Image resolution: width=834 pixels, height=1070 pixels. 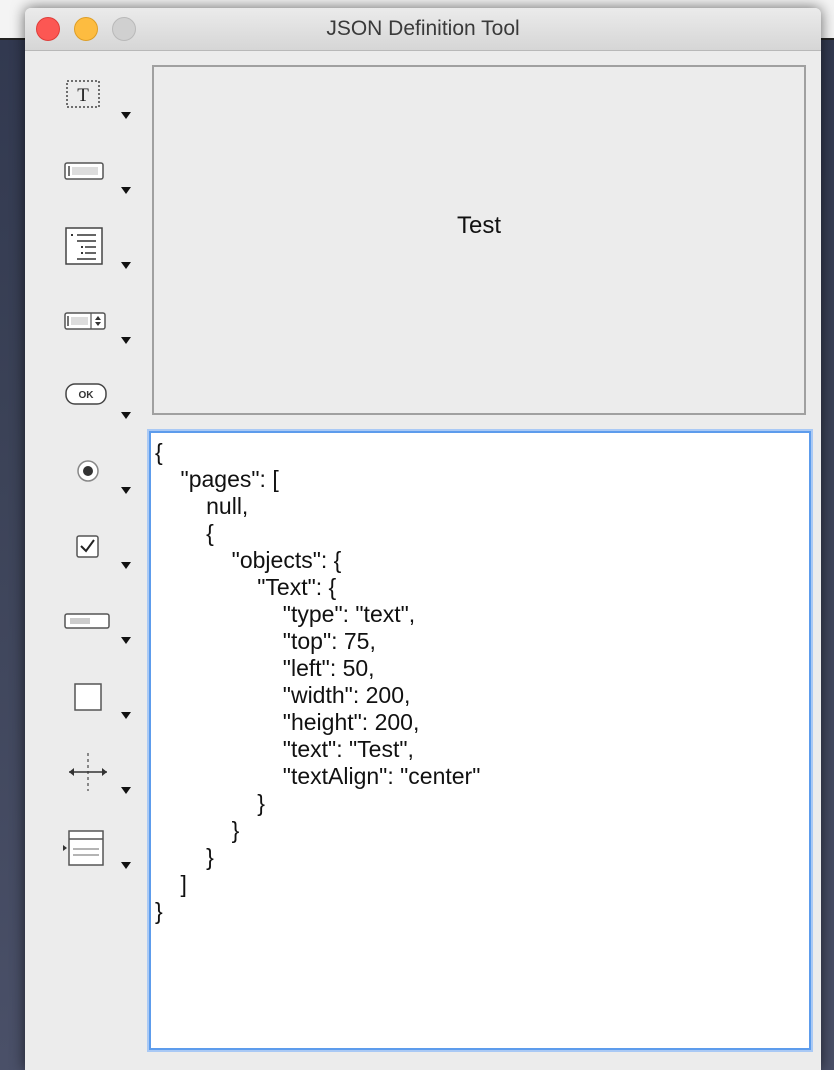 I want to click on svg-text: T, so click(x=83, y=95).